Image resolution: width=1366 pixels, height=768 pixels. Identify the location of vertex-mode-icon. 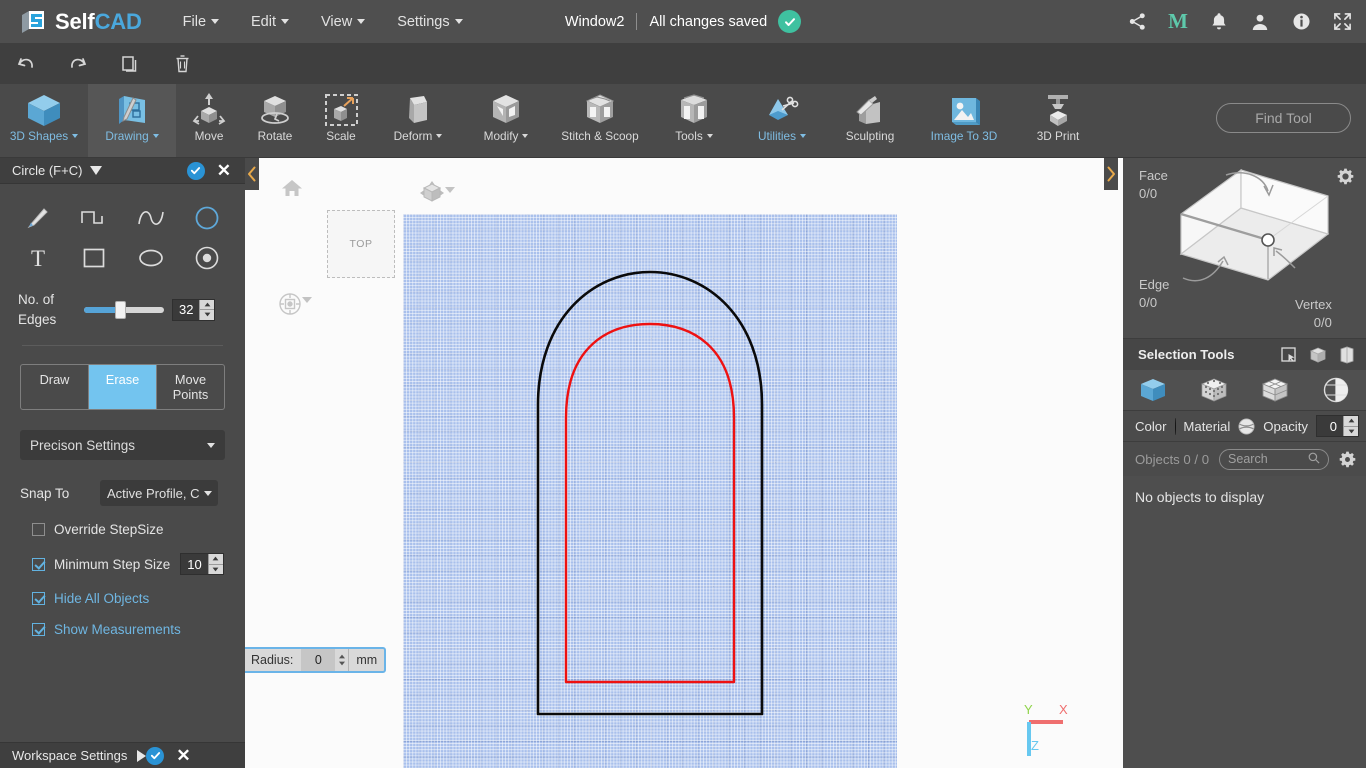
(1214, 390).